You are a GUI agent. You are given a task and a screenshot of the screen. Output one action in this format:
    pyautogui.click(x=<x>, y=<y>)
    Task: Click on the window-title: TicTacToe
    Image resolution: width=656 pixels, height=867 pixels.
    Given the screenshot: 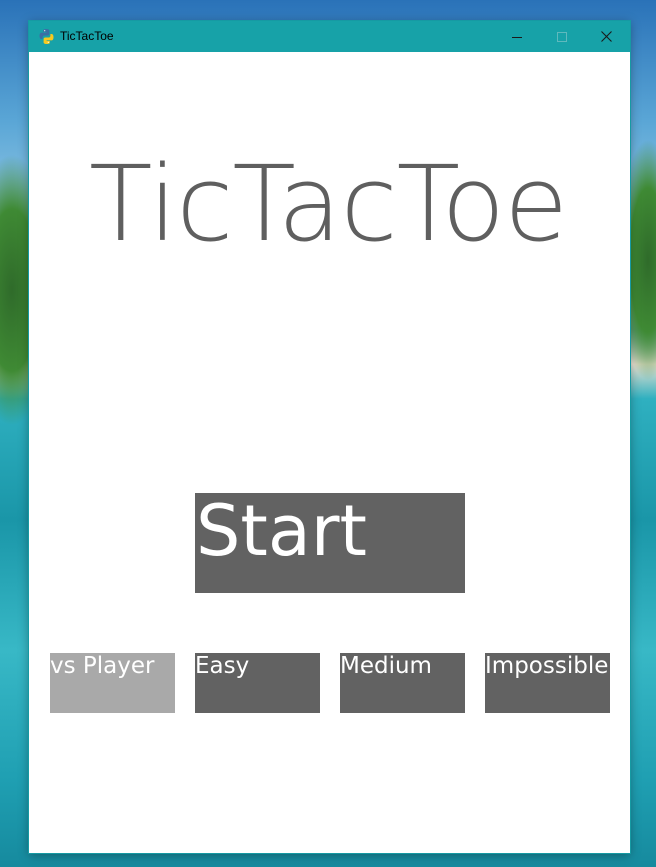 What is the action you would take?
    pyautogui.click(x=87, y=36)
    